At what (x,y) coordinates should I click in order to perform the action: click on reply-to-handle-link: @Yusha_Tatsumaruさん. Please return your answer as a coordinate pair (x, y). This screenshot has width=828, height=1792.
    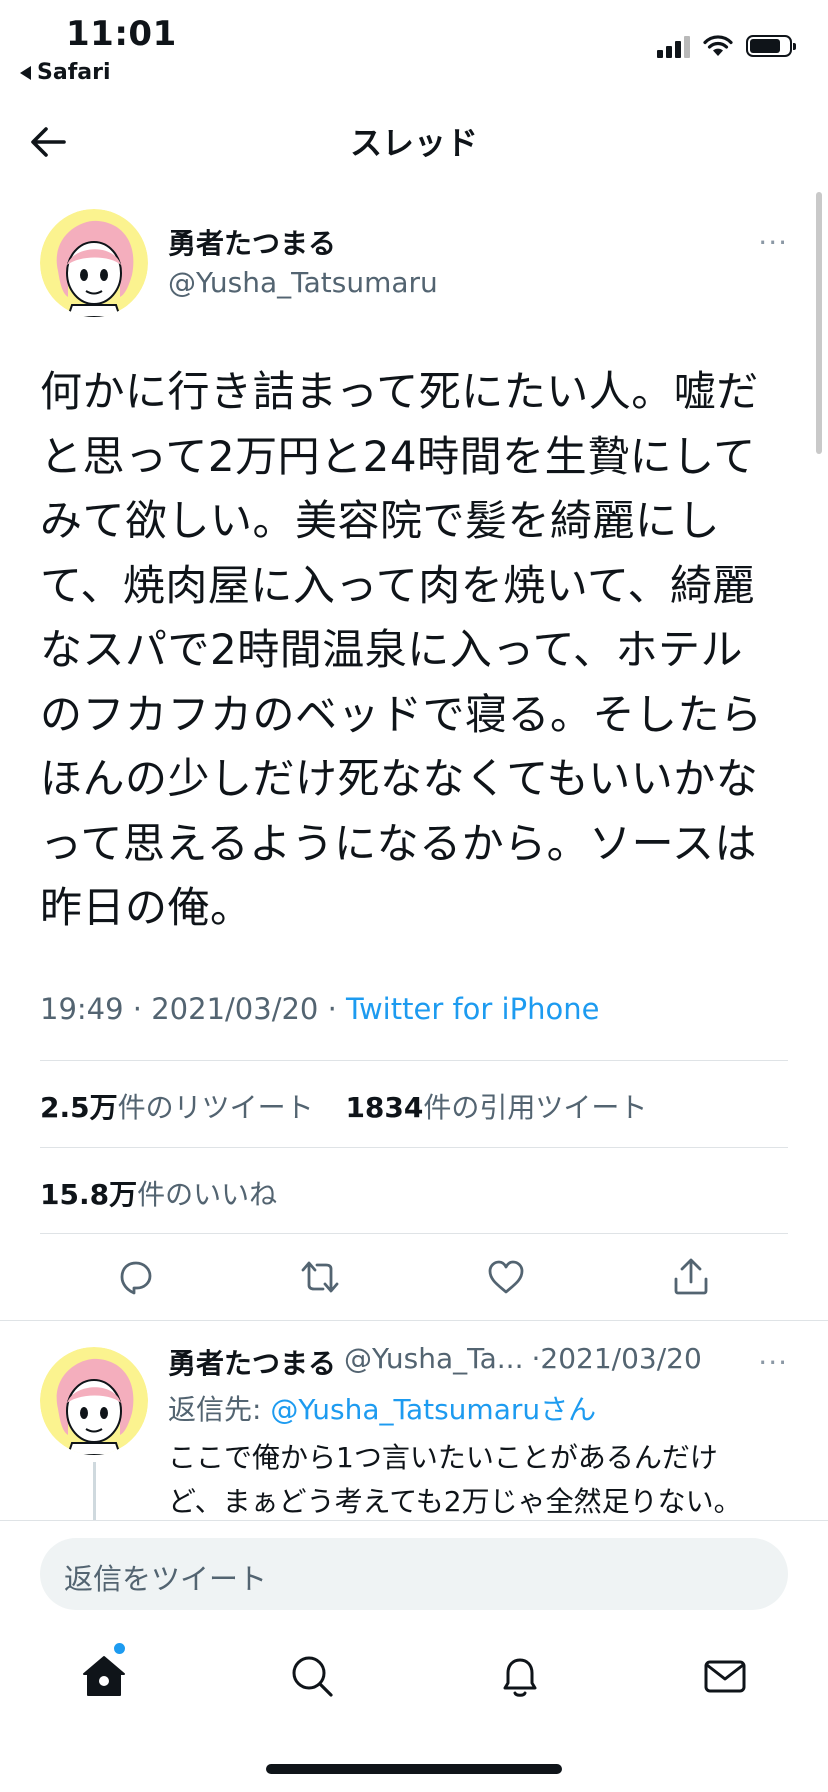
    Looking at the image, I should click on (433, 1409).